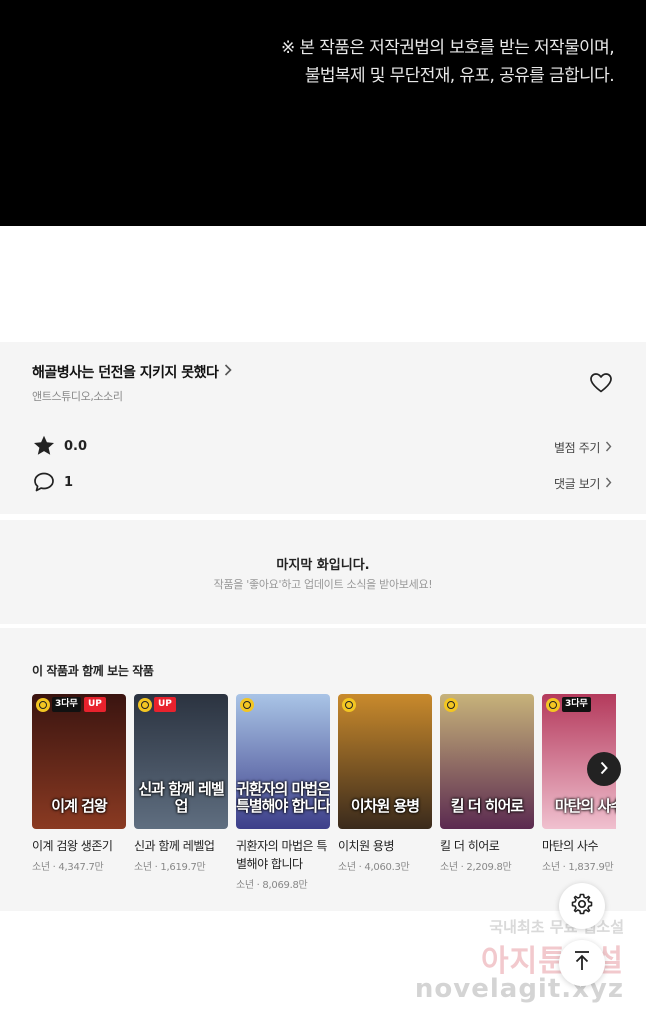  What do you see at coordinates (170, 867) in the screenshot?
I see `card-meta: 소년 · 1,619.7만` at bounding box center [170, 867].